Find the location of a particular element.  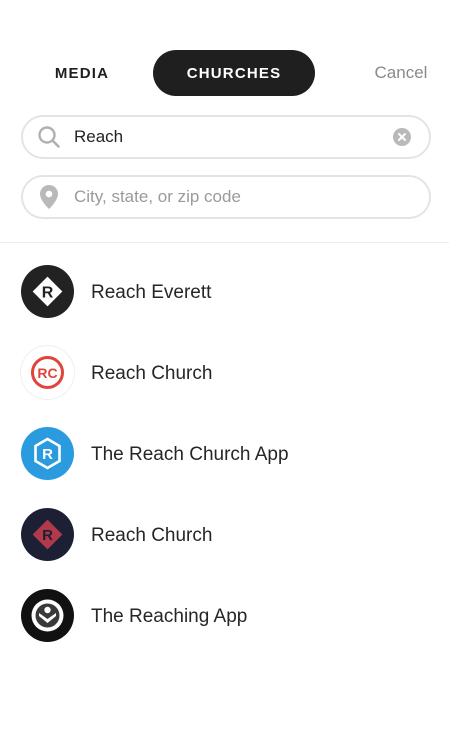

location-pin-icon is located at coordinates (49, 197).